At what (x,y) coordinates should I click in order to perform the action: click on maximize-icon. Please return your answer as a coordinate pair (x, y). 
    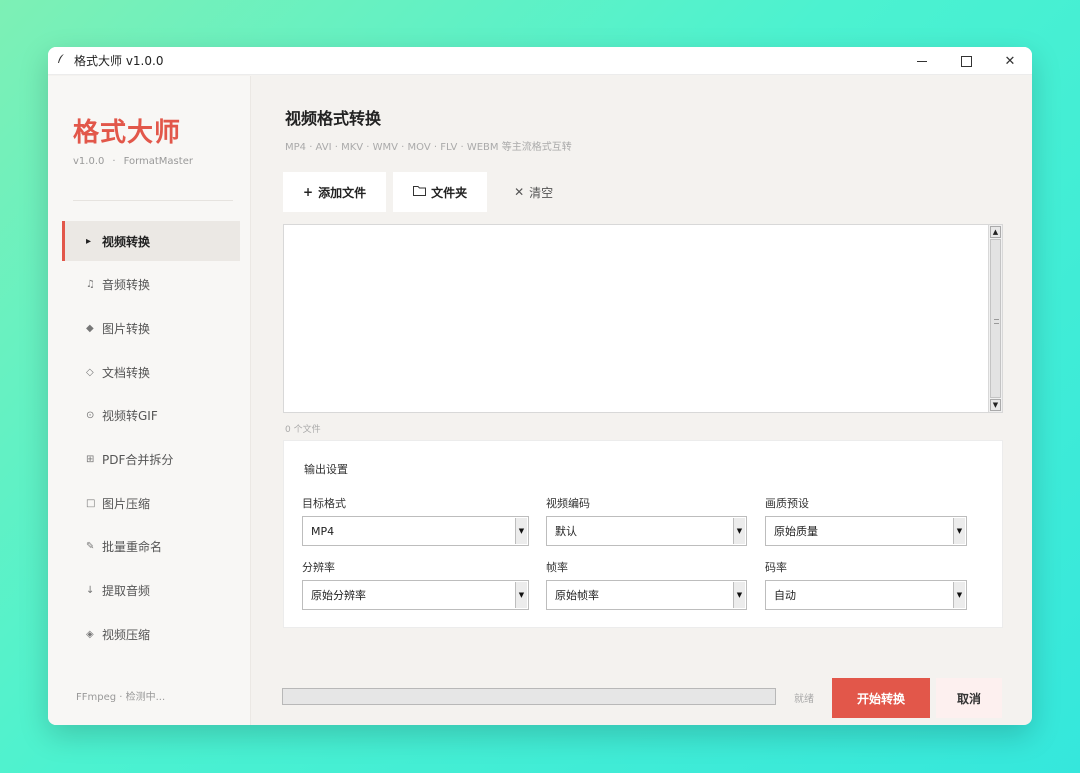
    Looking at the image, I should click on (966, 61).